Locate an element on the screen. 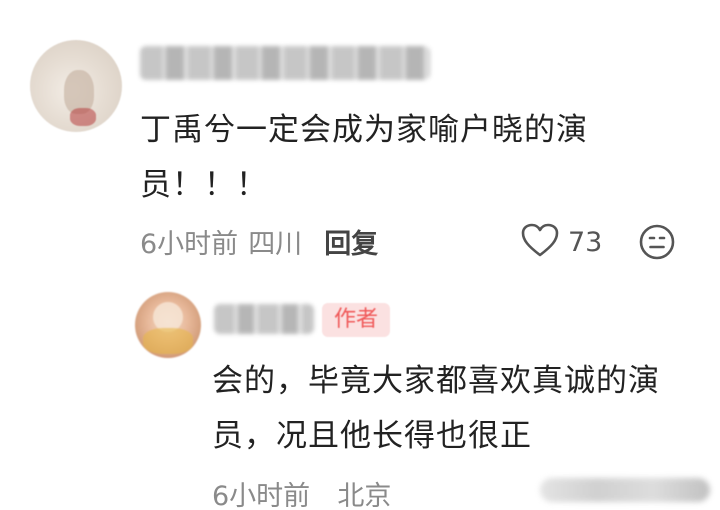 This screenshot has height=510, width=720. username-blurred is located at coordinates (285, 63).